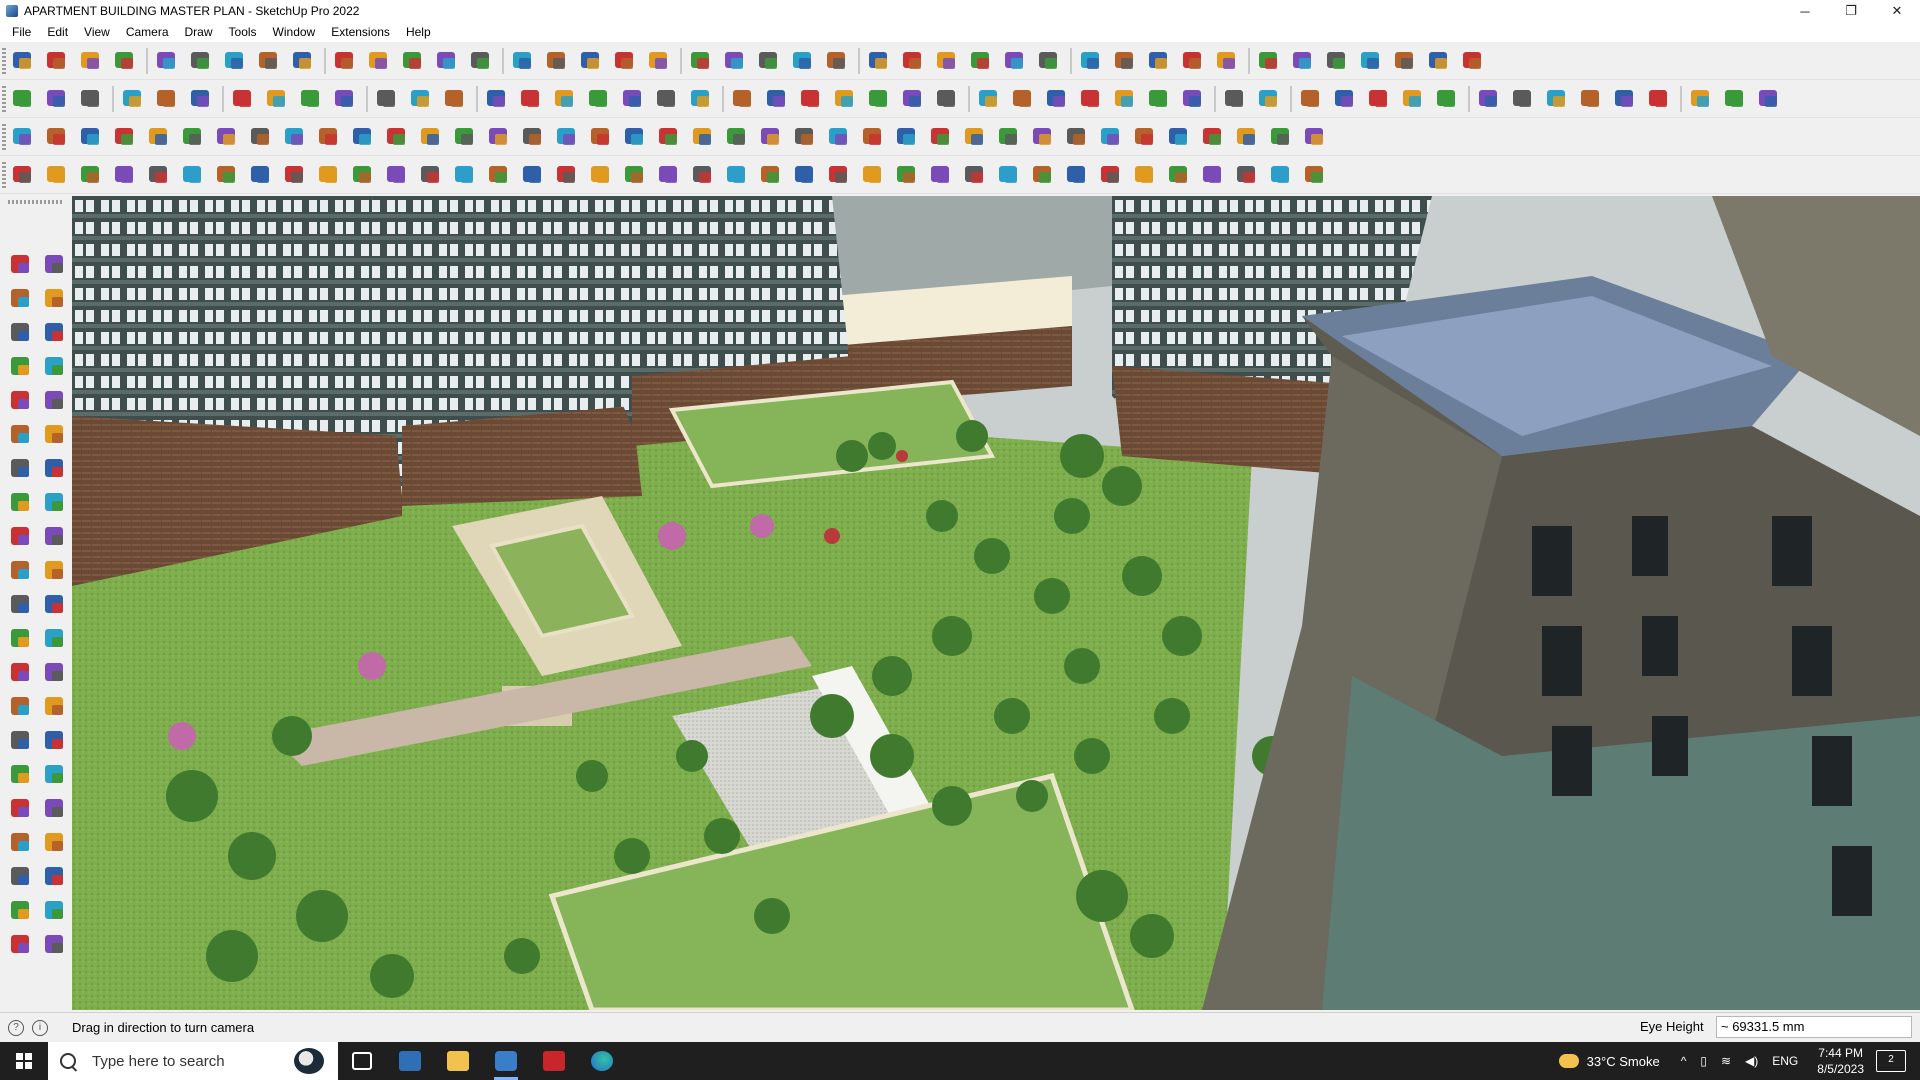  I want to click on menu-window: Window, so click(294, 32).